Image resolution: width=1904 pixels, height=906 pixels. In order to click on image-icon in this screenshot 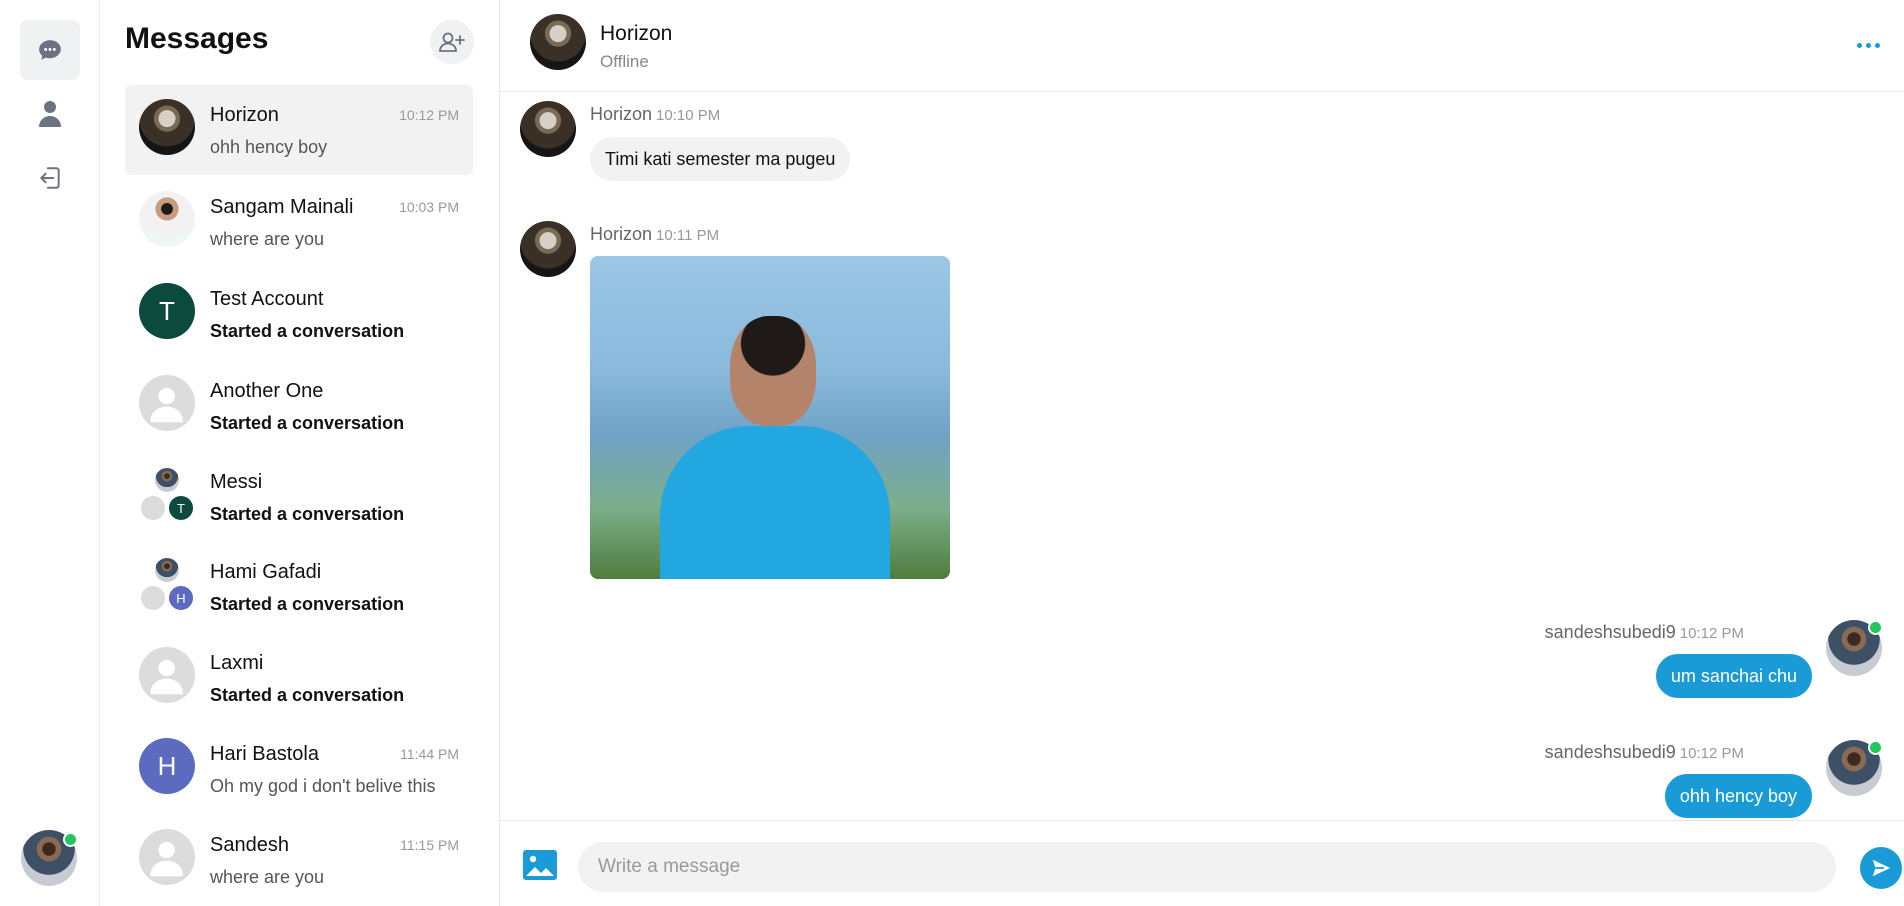, I will do `click(540, 865)`.